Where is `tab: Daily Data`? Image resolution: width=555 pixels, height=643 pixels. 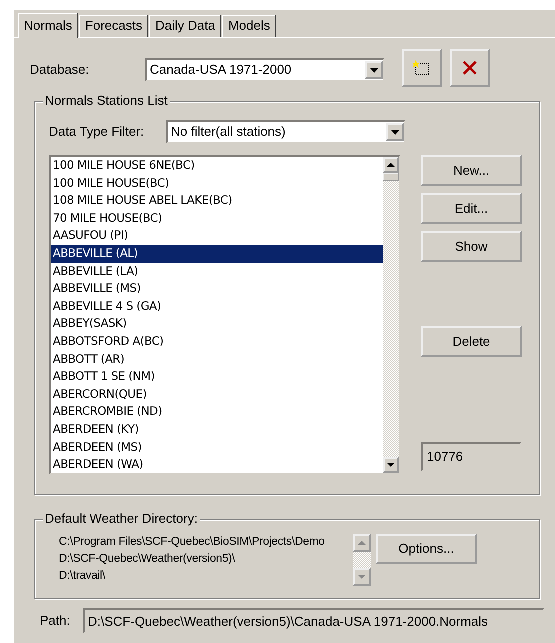
tab: Daily Data is located at coordinates (185, 26).